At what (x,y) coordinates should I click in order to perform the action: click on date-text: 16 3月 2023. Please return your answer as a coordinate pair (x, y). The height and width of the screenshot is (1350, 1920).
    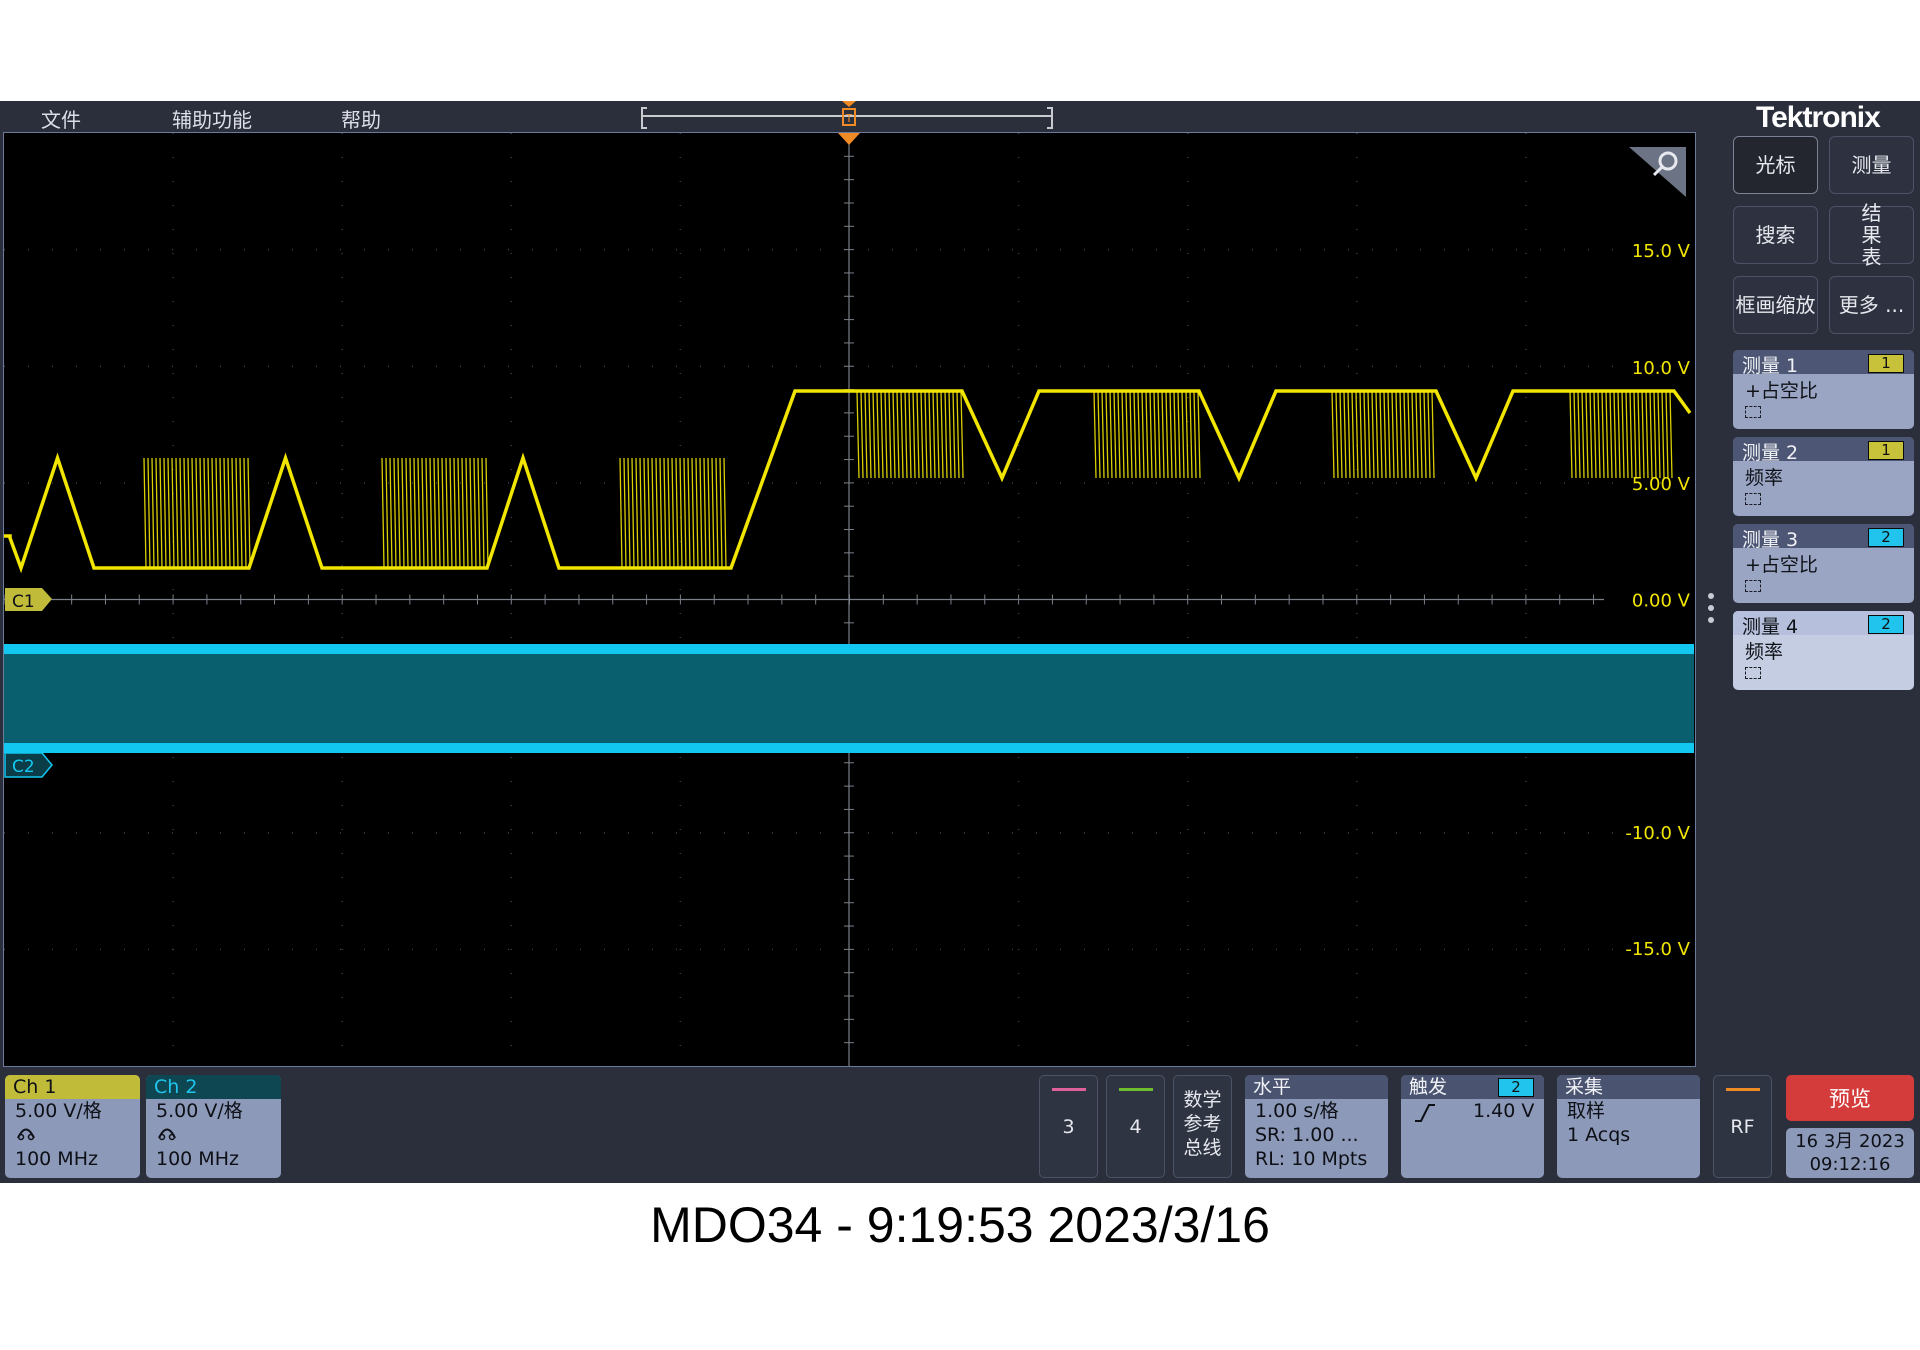
    Looking at the image, I should click on (1850, 1141).